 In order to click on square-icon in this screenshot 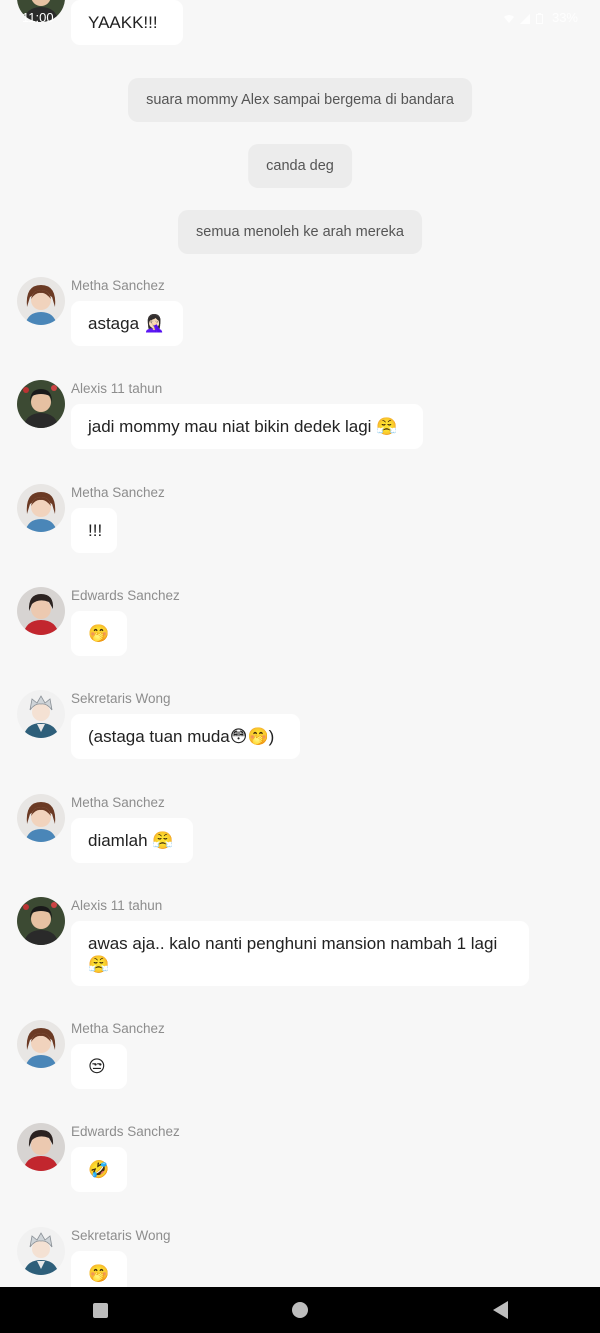, I will do `click(100, 1310)`.